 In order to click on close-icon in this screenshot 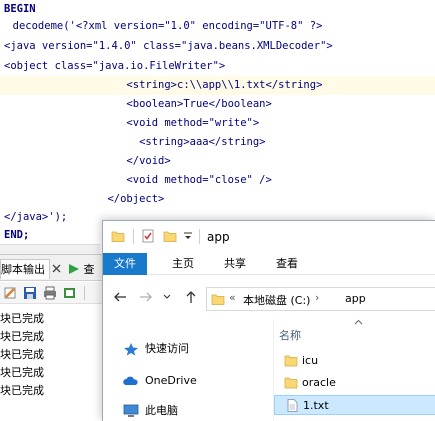, I will do `click(56, 268)`.